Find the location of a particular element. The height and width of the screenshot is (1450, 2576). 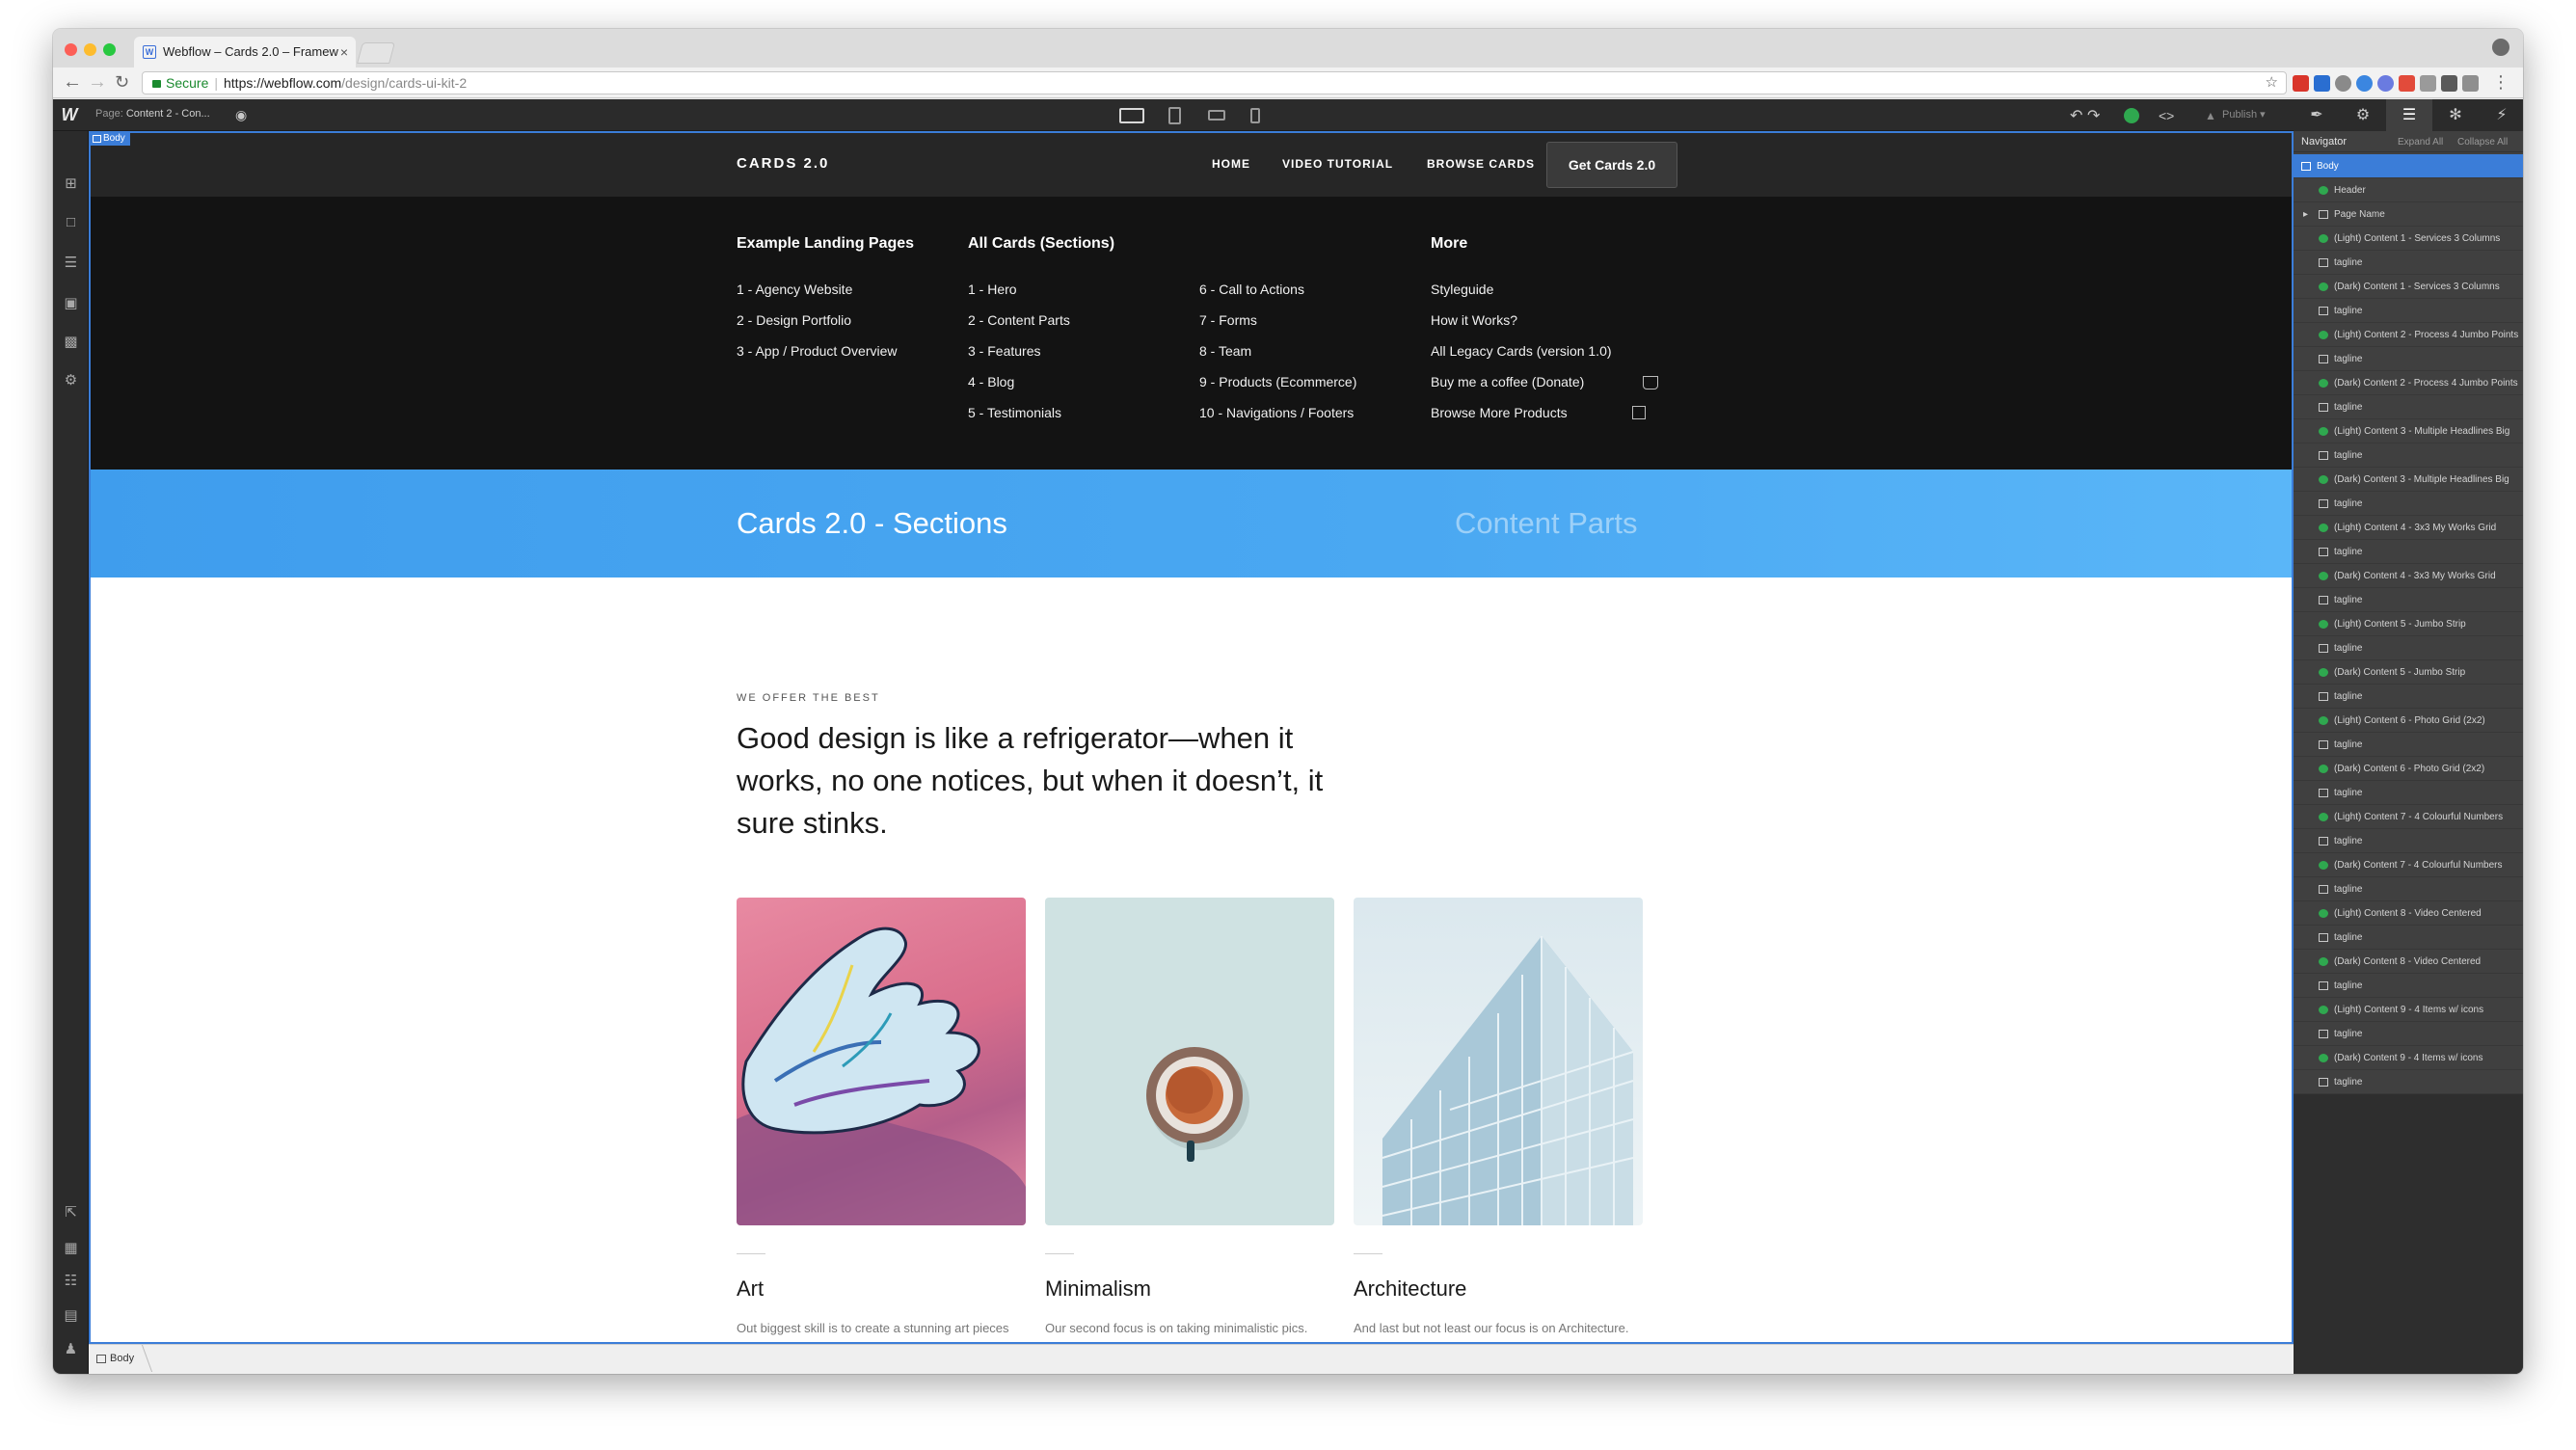

mega-link: 6 - Call to Actions is located at coordinates (1252, 289).